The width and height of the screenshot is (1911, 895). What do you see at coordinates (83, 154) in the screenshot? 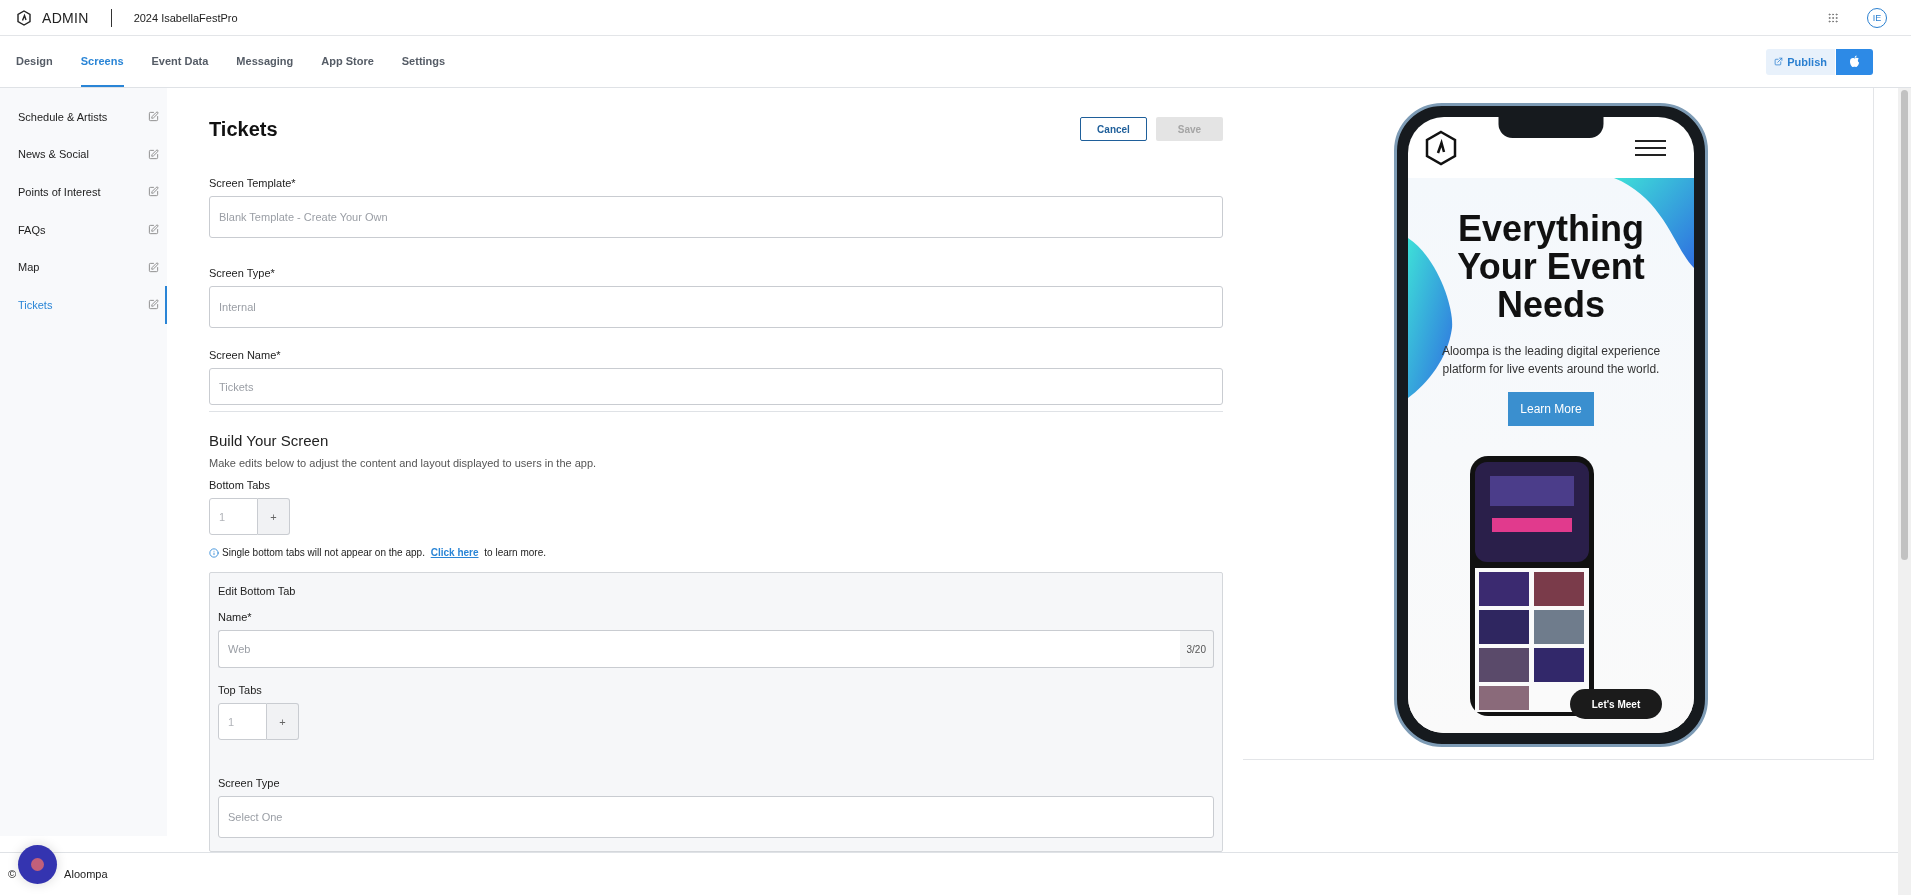
I see `sidebar-item: News & Social` at bounding box center [83, 154].